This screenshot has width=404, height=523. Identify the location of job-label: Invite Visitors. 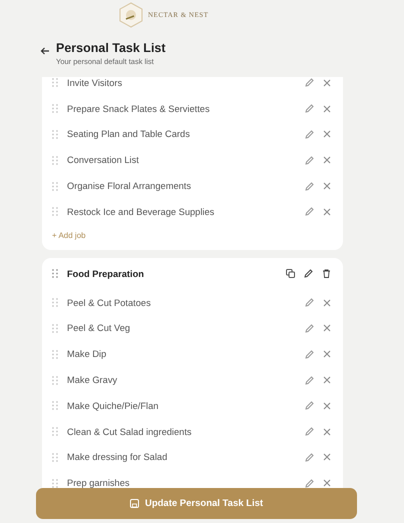
(95, 83).